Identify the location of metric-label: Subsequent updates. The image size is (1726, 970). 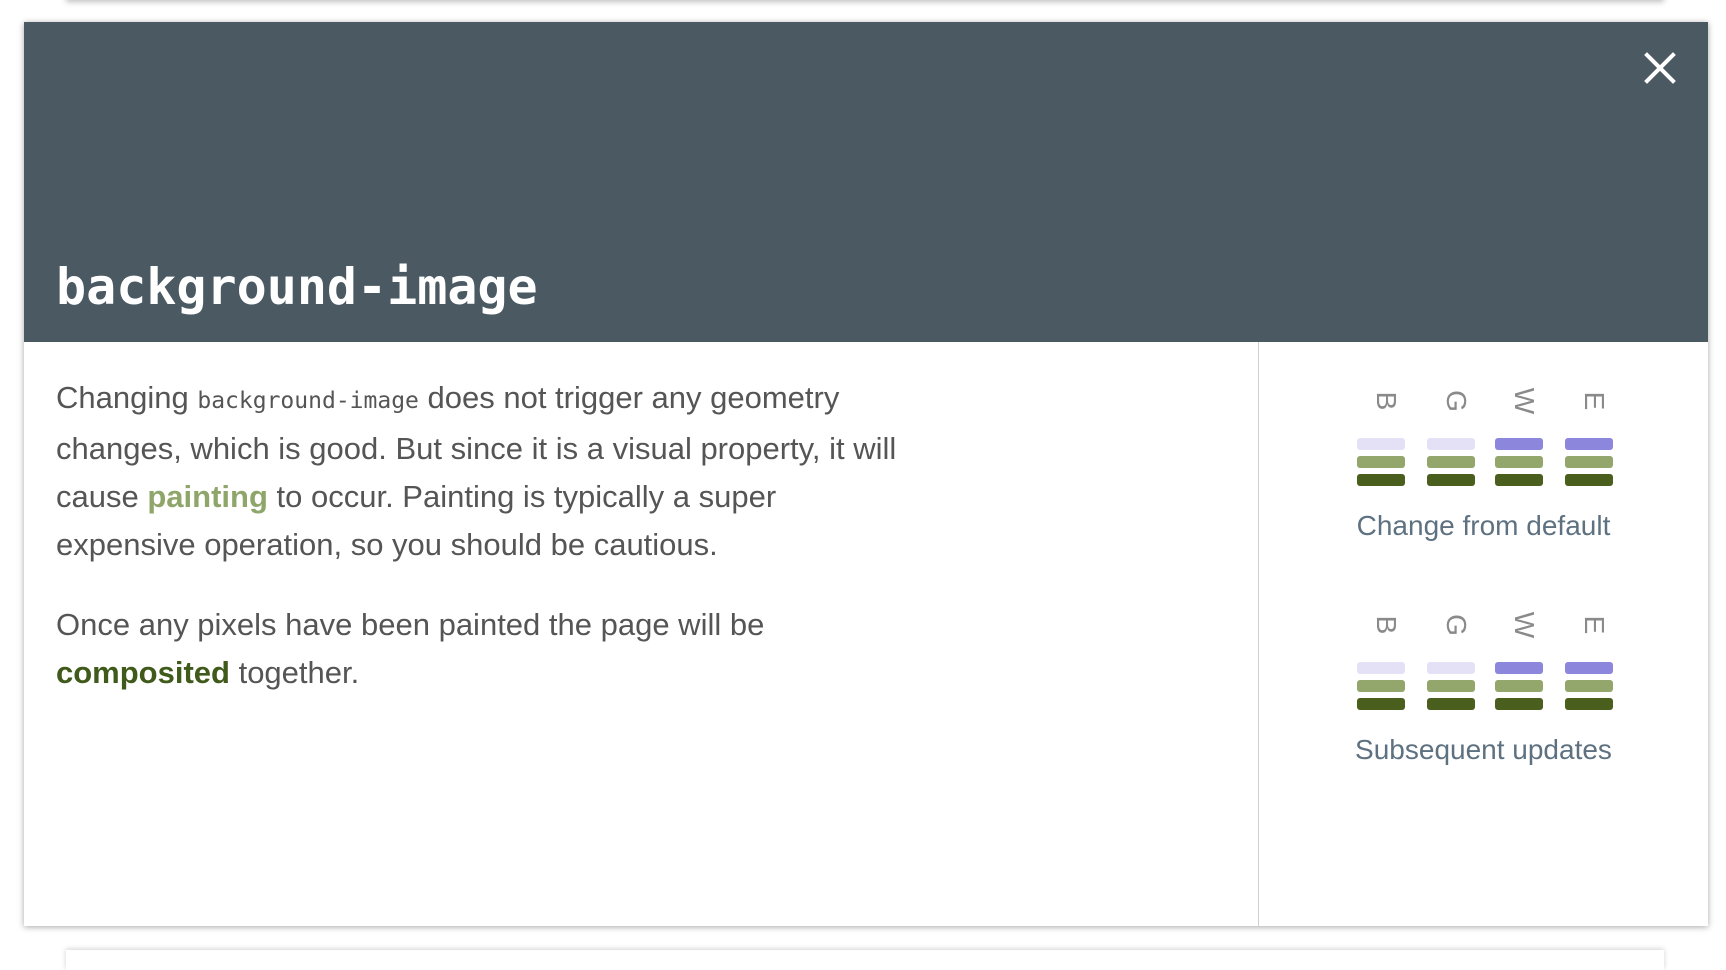
(1483, 749).